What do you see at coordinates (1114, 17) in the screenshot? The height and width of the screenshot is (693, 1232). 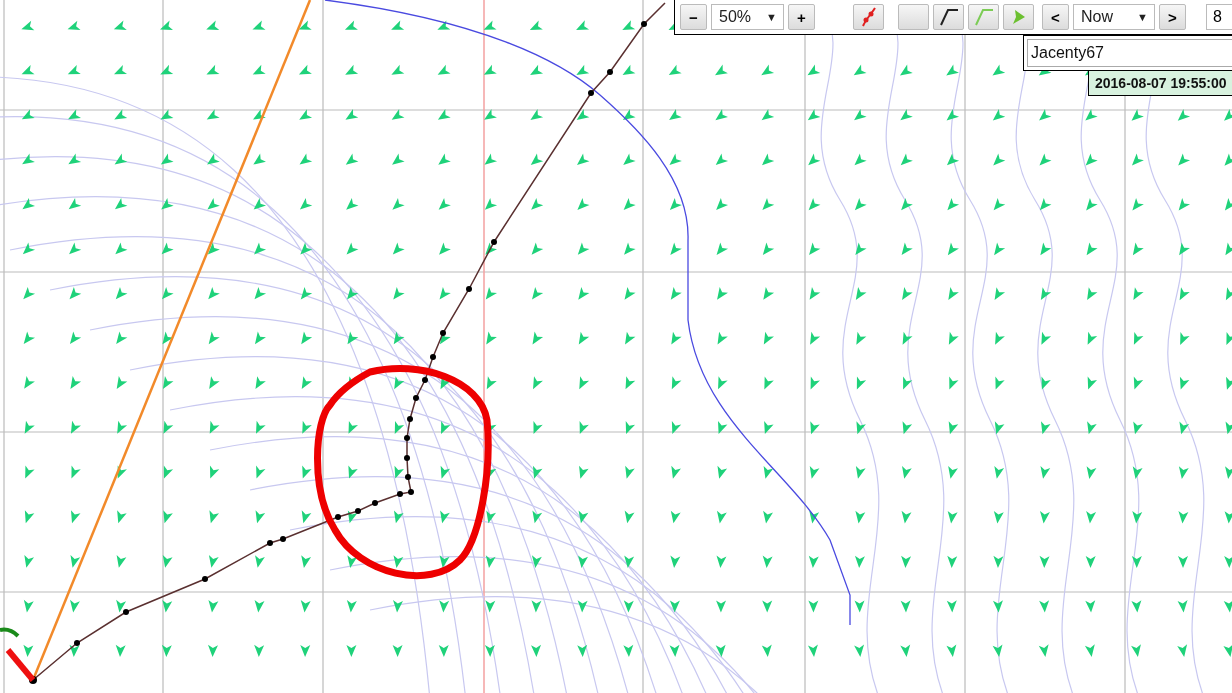 I see `time-select: Now ▼` at bounding box center [1114, 17].